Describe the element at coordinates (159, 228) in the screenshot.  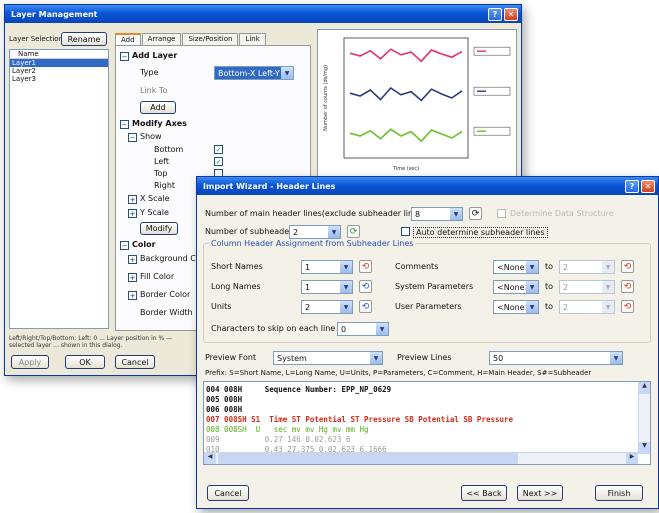
I see `modify-button: Modify` at that location.